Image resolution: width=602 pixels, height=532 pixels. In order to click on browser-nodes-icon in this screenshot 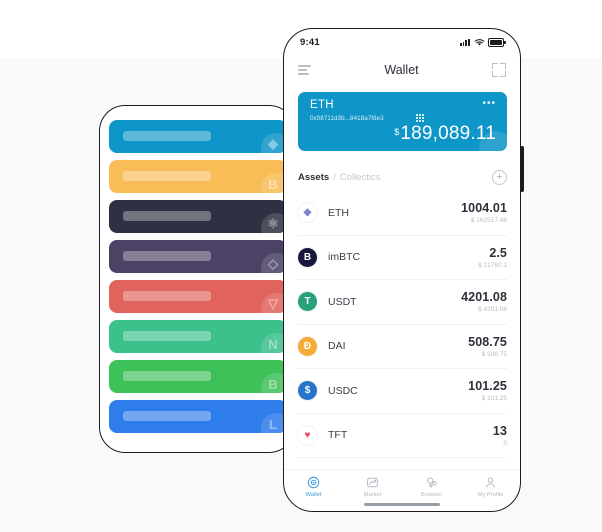, I will do `click(431, 482)`.